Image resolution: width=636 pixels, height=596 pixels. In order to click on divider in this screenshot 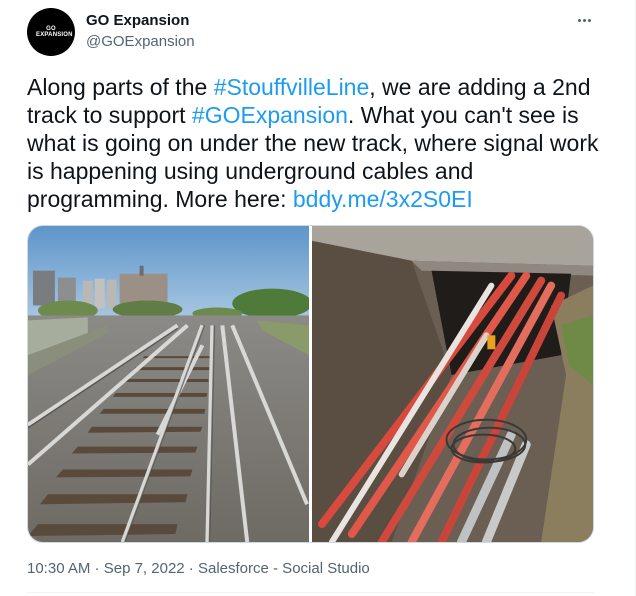, I will do `click(310, 592)`.